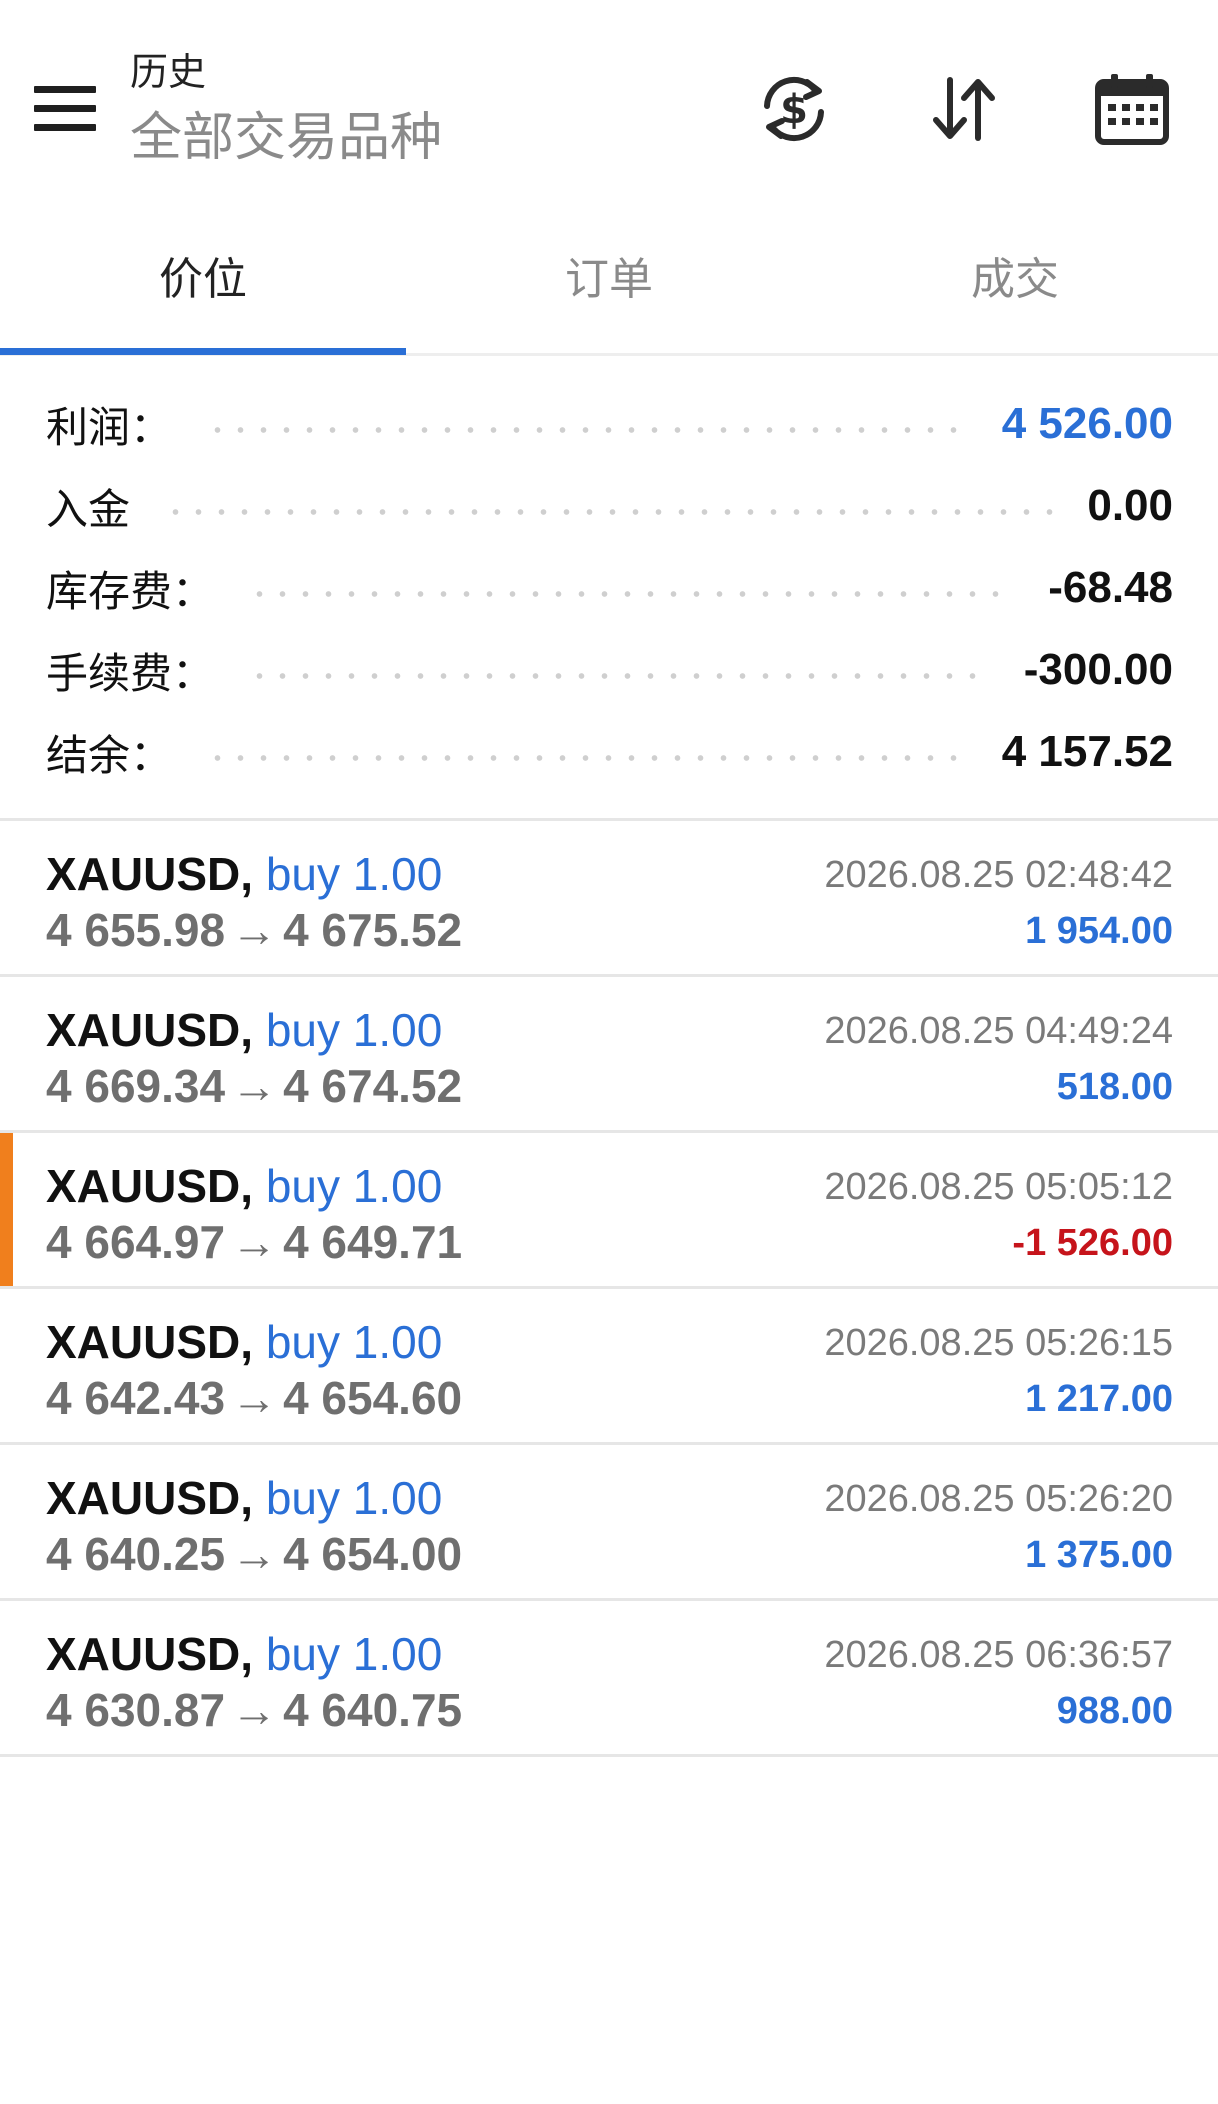  Describe the element at coordinates (373, 1554) in the screenshot. I see `close-price: 4 654.00` at that location.